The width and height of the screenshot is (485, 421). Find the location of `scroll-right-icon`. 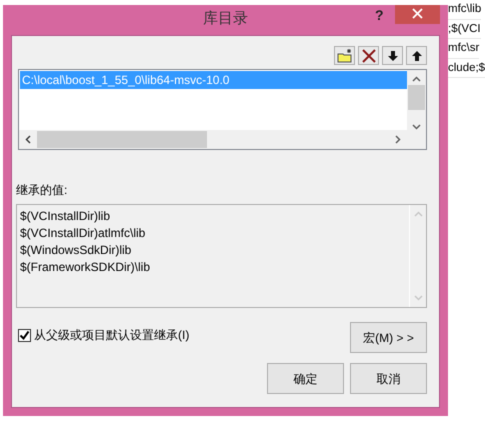

scroll-right-icon is located at coordinates (398, 139).